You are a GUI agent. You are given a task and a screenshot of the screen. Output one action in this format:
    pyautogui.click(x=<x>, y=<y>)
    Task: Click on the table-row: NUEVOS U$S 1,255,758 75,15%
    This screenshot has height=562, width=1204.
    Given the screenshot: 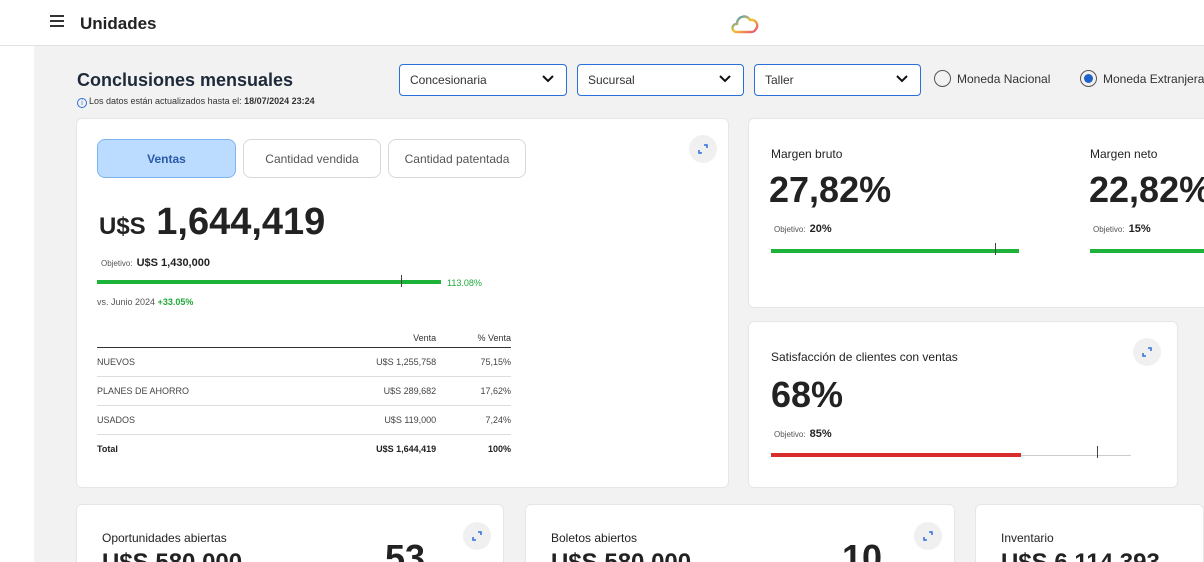 What is the action you would take?
    pyautogui.click(x=304, y=362)
    